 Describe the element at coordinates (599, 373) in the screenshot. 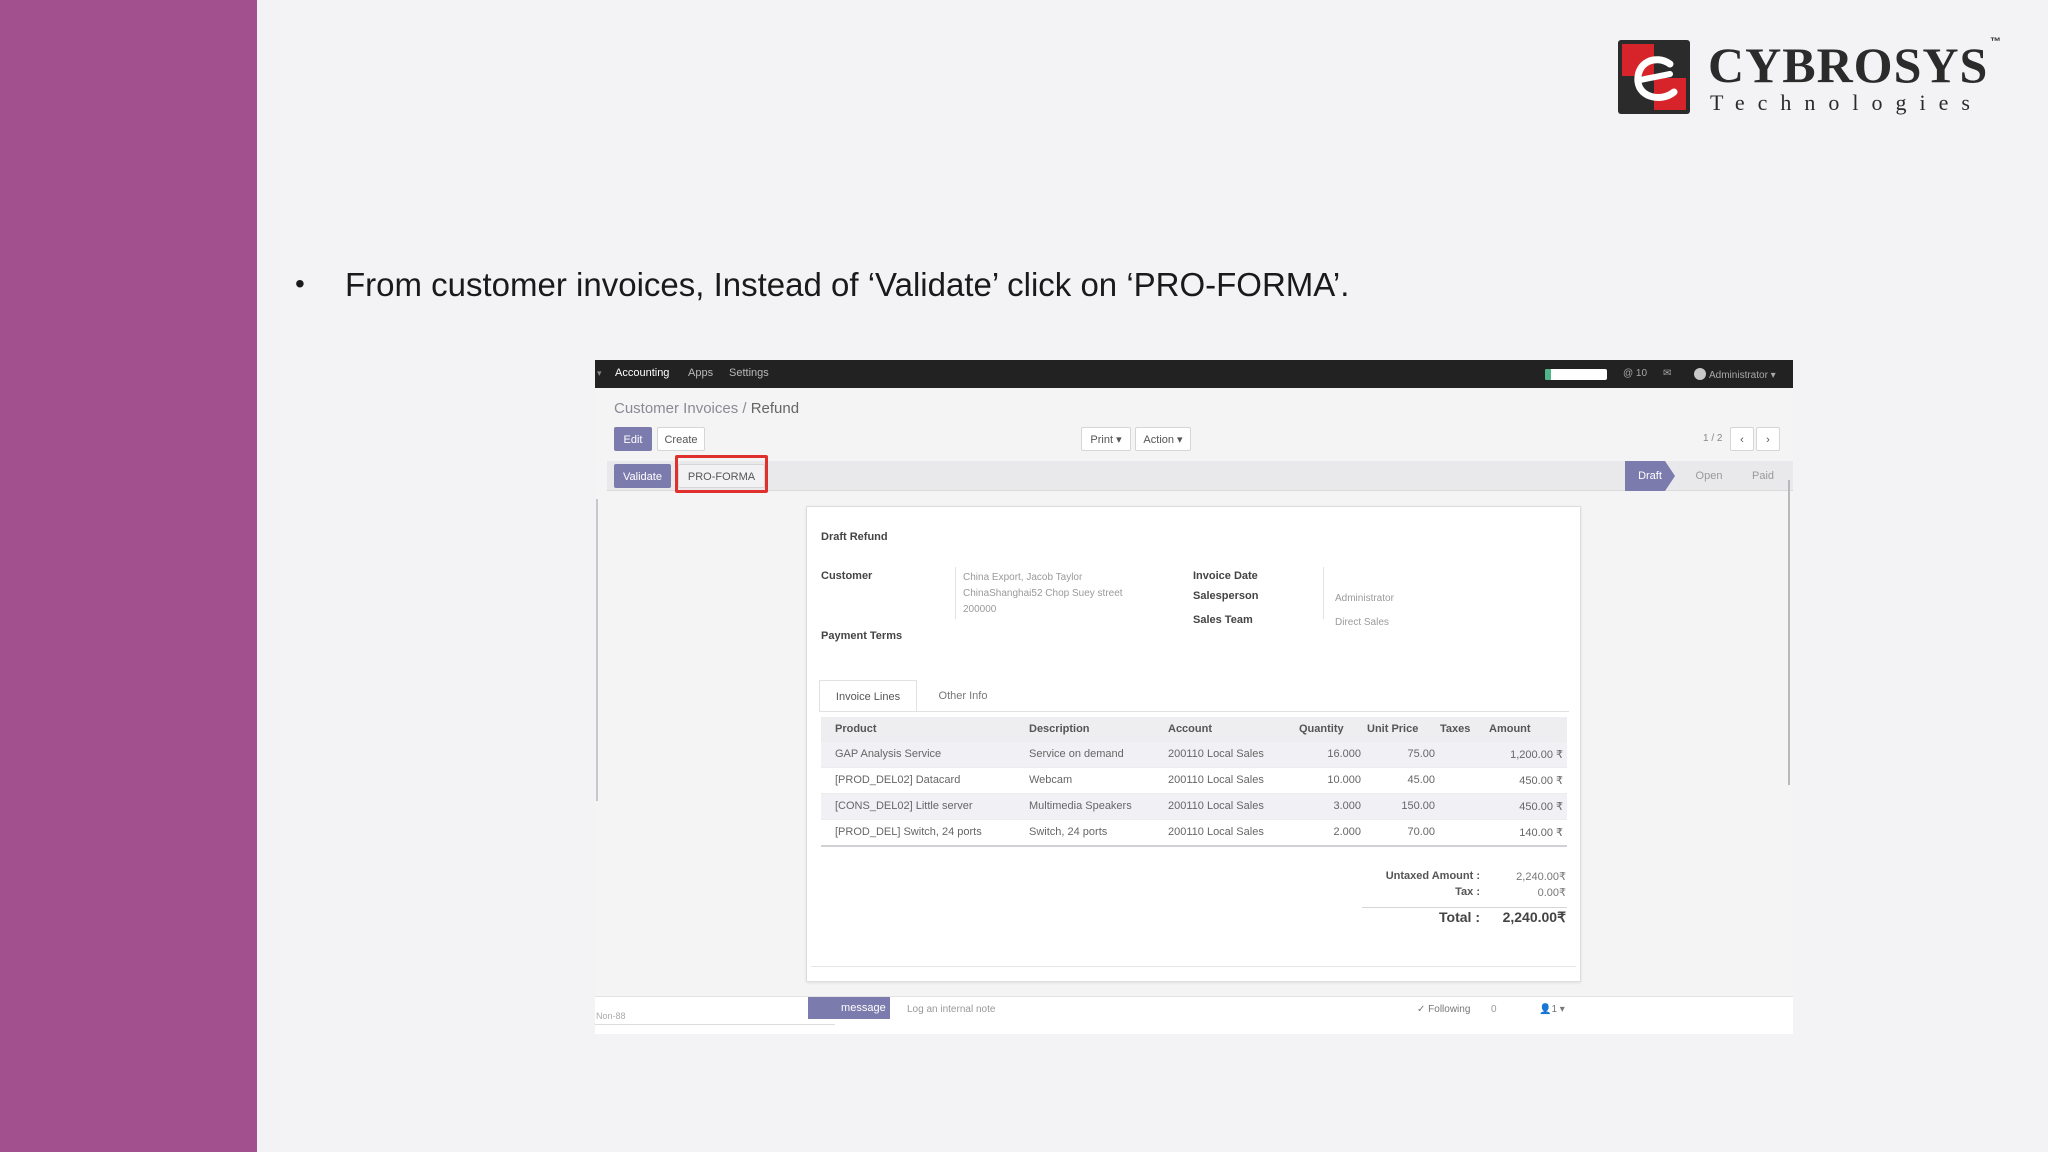

I see `menu-toggle-icon: ▾` at that location.